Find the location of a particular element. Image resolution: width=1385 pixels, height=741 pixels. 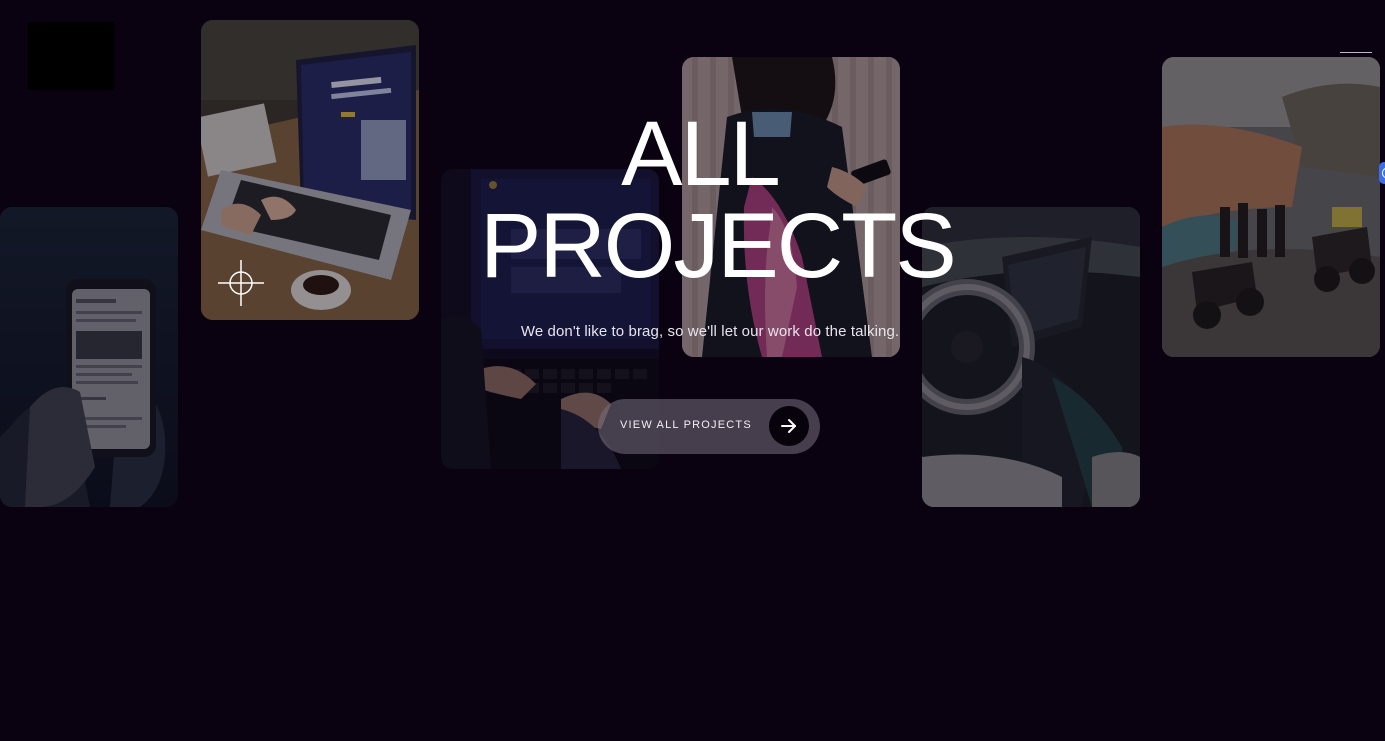

project-card-travel is located at coordinates (1271, 207).